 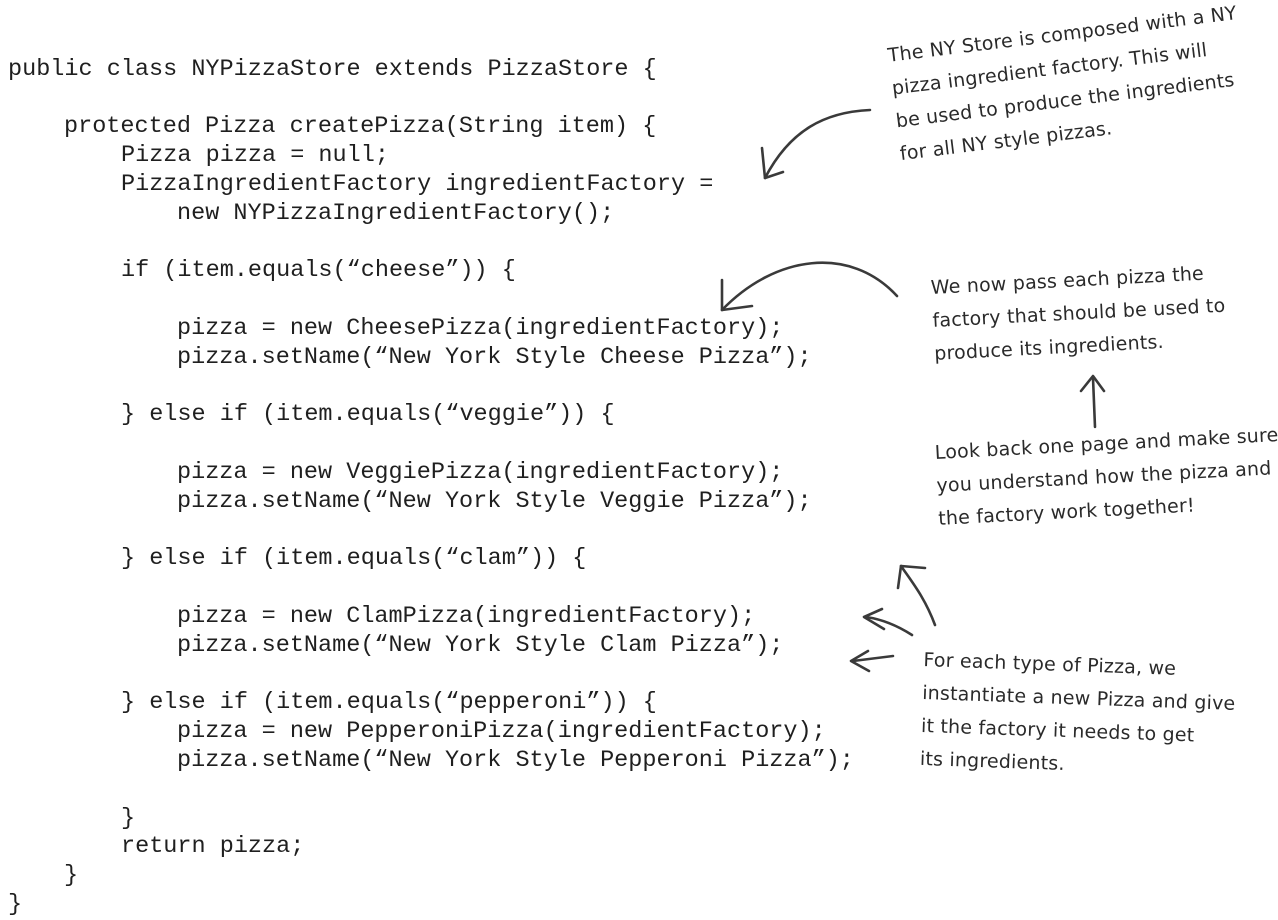 I want to click on pass-factory-arrow, so click(x=809, y=286).